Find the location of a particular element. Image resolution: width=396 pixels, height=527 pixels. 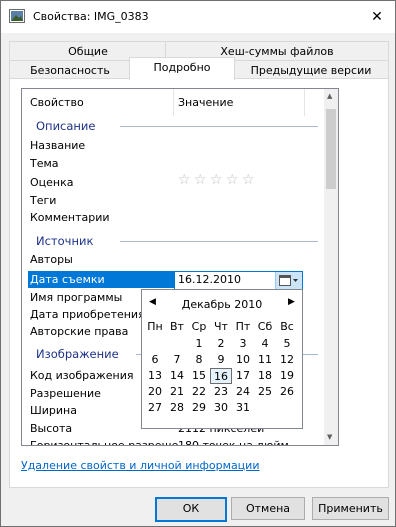

next-month-icon: ▶ is located at coordinates (291, 302).